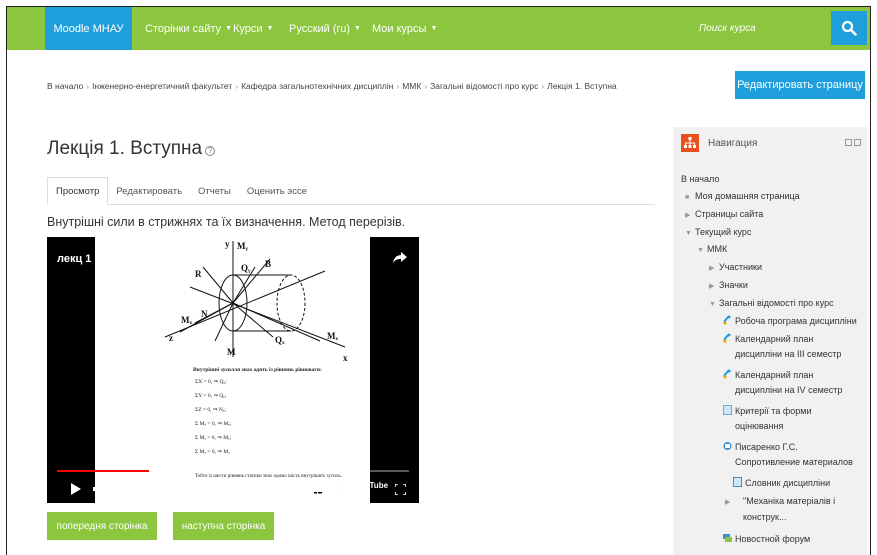 The height and width of the screenshot is (555, 877). What do you see at coordinates (198, 274) in the screenshot?
I see `diagram-label: R` at bounding box center [198, 274].